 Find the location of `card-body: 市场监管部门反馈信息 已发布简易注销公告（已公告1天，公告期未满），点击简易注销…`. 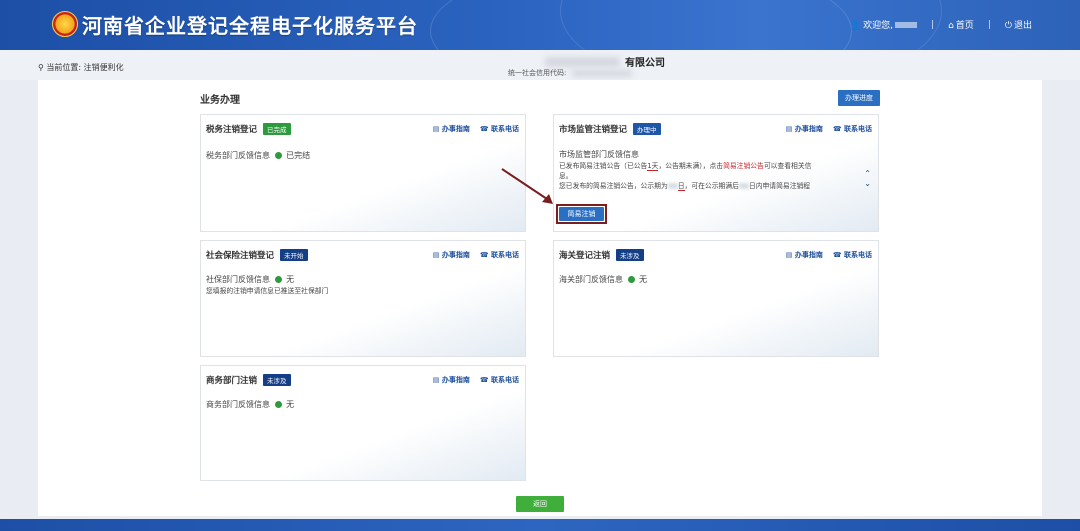

card-body: 市场监管部门反馈信息 已发布简易注销公告（已公告1天，公告期未满），点击简易注销… is located at coordinates (709, 170).